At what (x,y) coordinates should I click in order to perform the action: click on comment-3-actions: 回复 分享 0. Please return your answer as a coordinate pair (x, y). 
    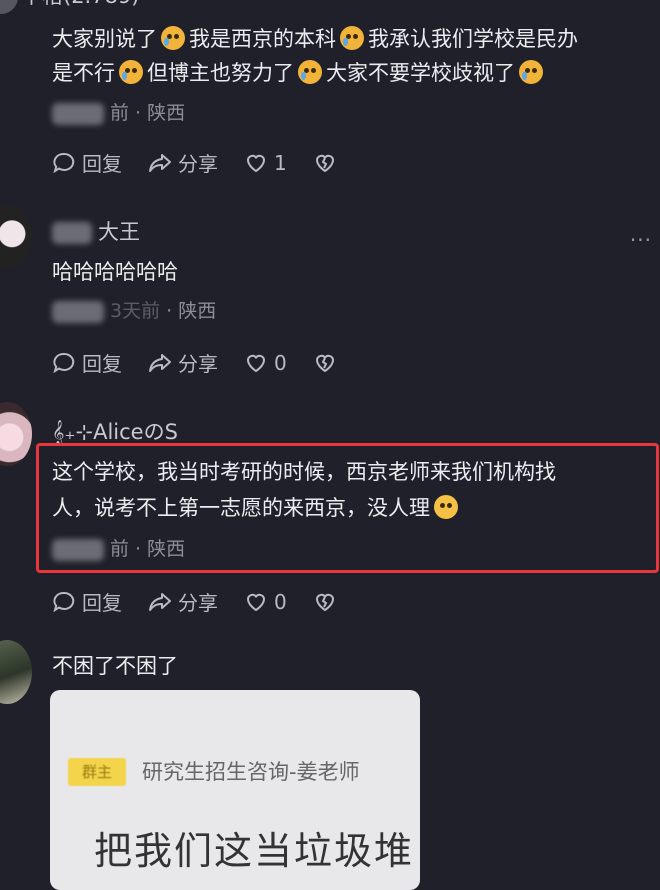
    Looking at the image, I should click on (194, 601).